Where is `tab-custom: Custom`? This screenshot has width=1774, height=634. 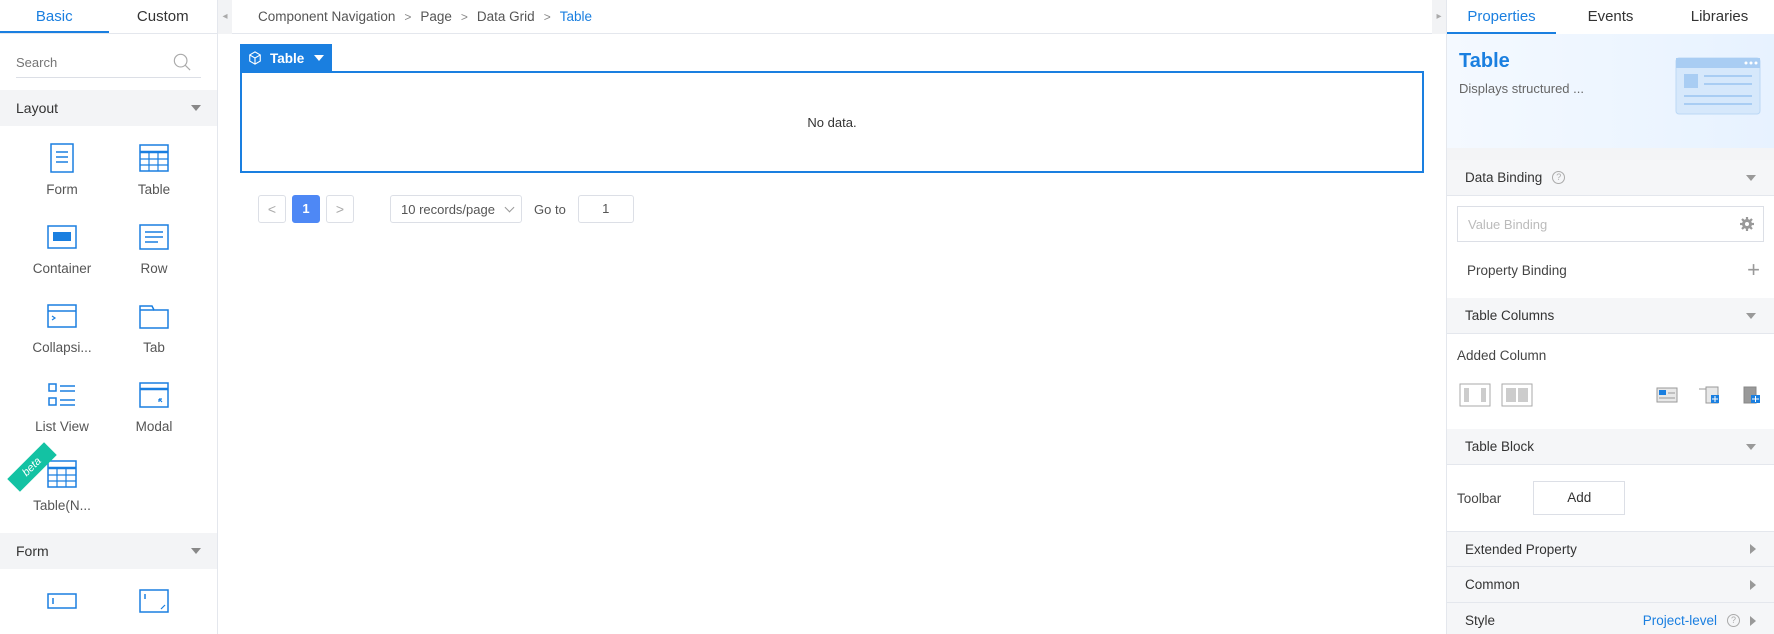 tab-custom: Custom is located at coordinates (163, 16).